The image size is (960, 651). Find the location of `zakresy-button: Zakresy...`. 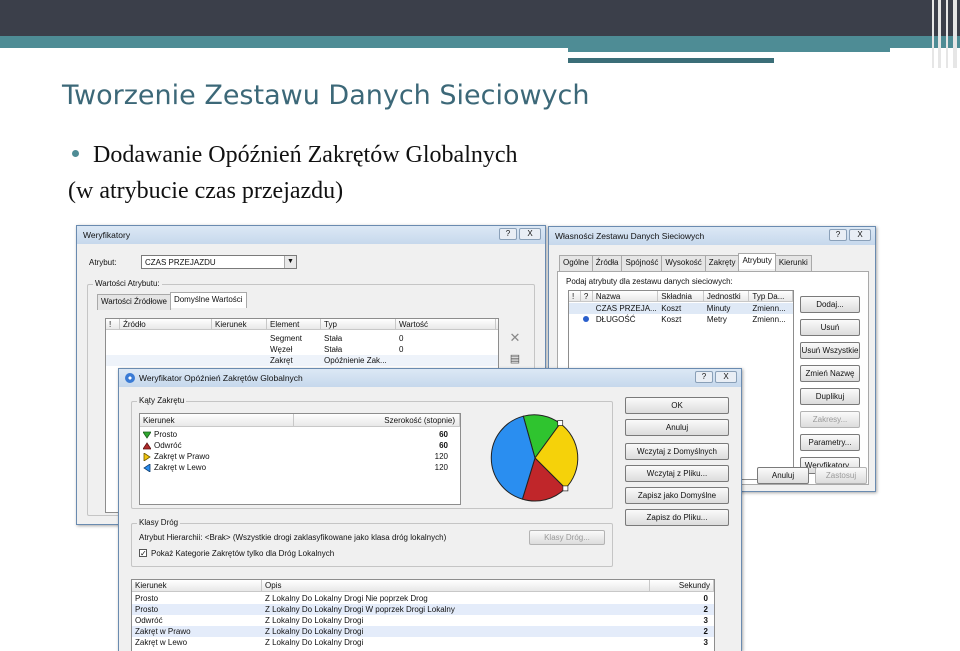

zakresy-button: Zakresy... is located at coordinates (830, 419).